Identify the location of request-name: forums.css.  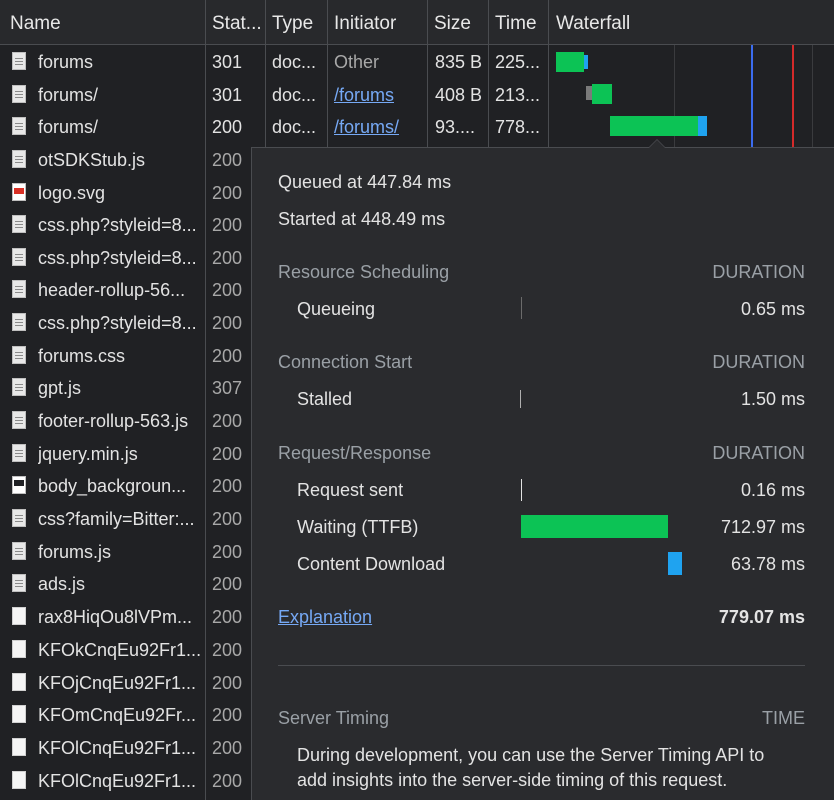
(82, 356).